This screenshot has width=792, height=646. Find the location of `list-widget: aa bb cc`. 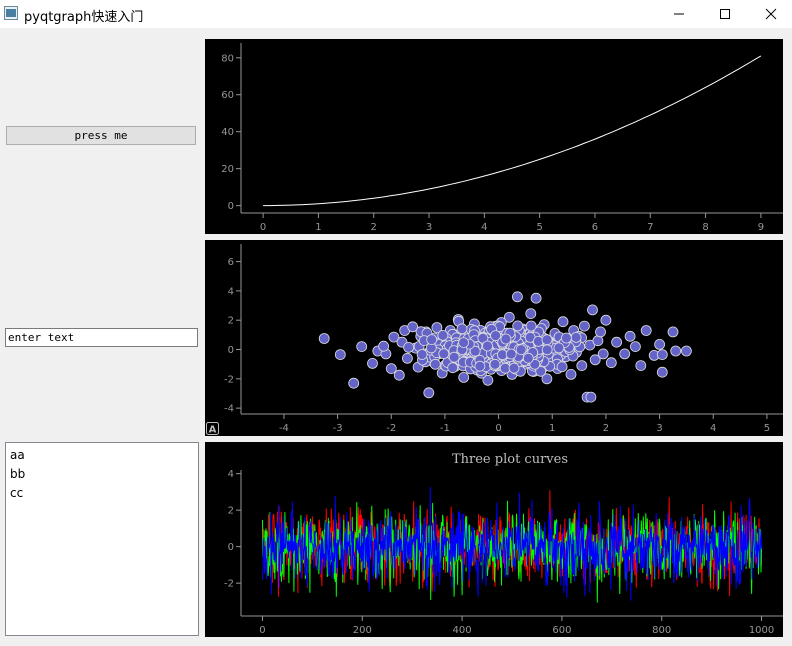

list-widget: aa bb cc is located at coordinates (102, 539).